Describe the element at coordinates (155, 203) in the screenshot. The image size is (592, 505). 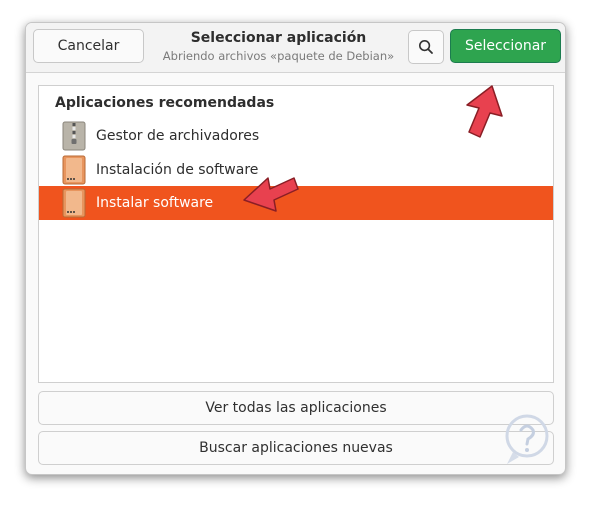
I see `list-item-label: Instalar software` at that location.